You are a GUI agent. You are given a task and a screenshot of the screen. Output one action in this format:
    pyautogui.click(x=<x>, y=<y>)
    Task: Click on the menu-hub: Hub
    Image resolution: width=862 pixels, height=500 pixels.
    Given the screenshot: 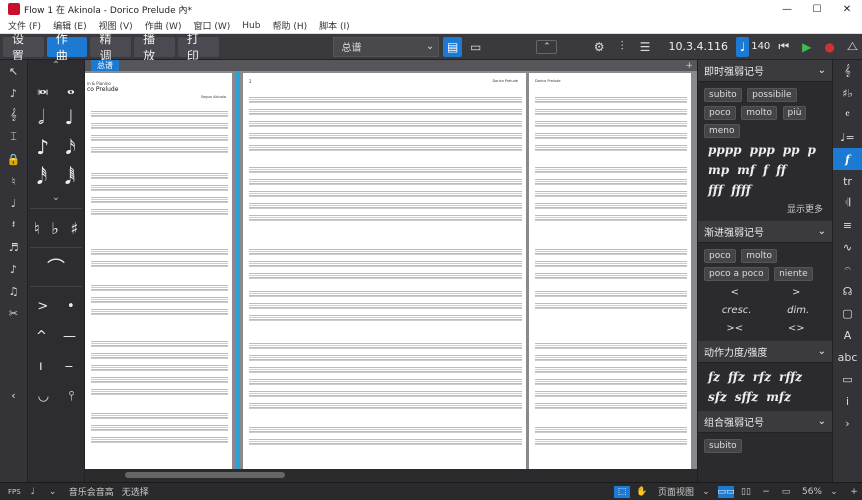 What is the action you would take?
    pyautogui.click(x=251, y=26)
    